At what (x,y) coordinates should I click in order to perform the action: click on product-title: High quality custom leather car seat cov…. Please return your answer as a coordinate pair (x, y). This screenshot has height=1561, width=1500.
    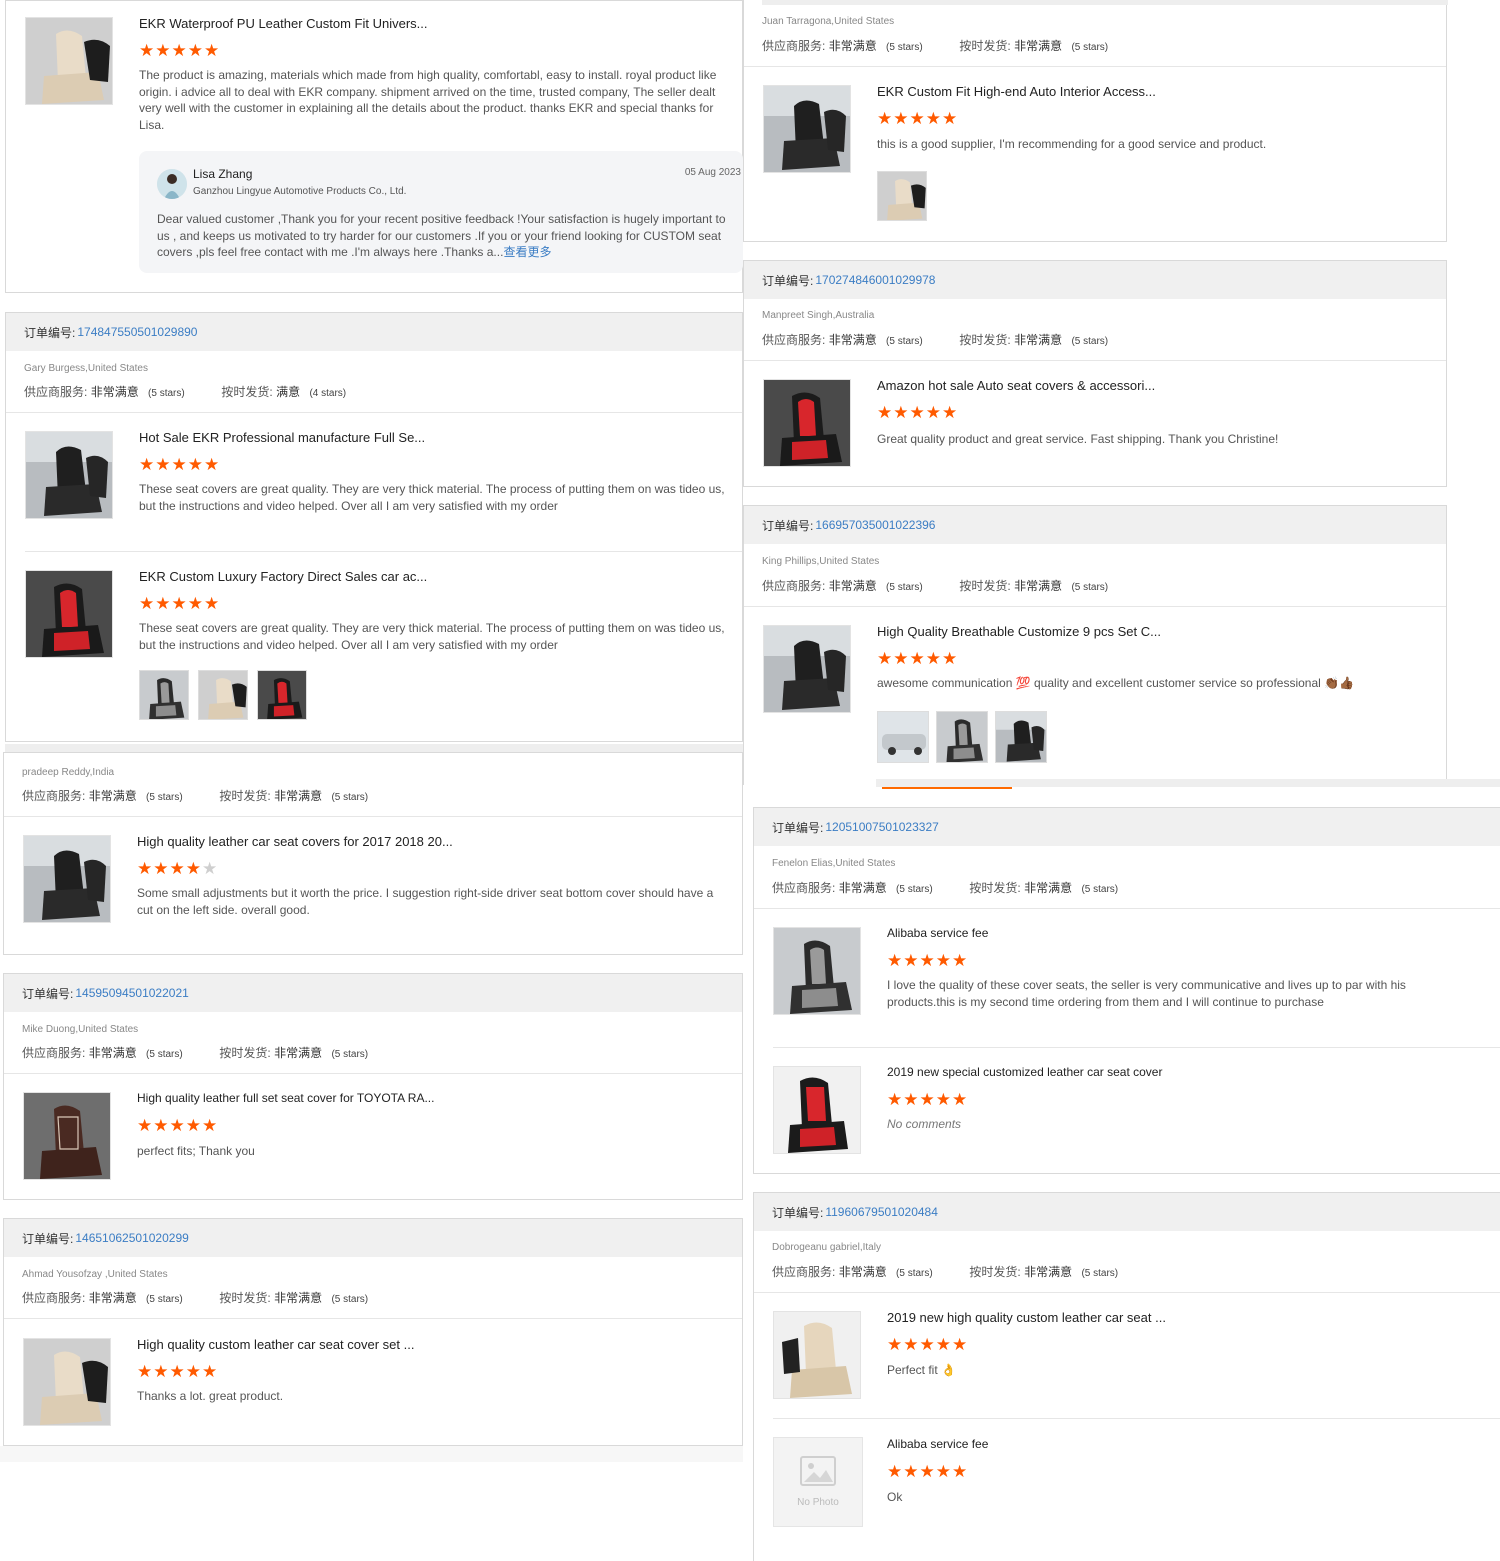
    Looking at the image, I should click on (275, 1344).